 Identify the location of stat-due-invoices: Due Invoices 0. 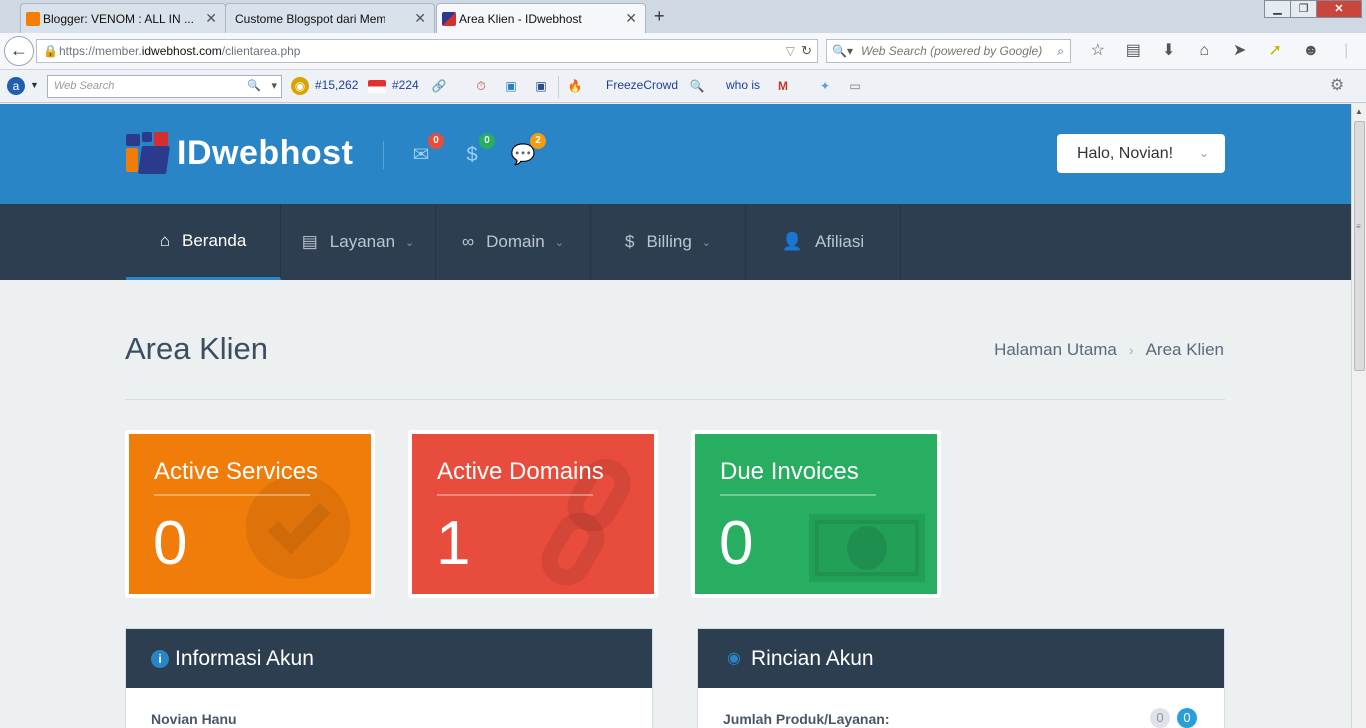
(816, 514).